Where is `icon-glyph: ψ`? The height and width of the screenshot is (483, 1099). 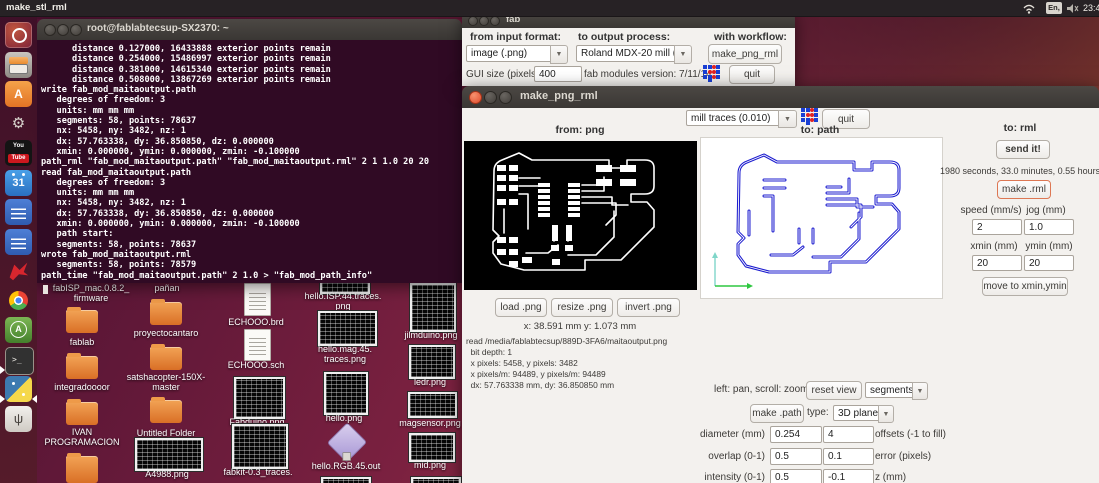 icon-glyph: ψ is located at coordinates (18, 418).